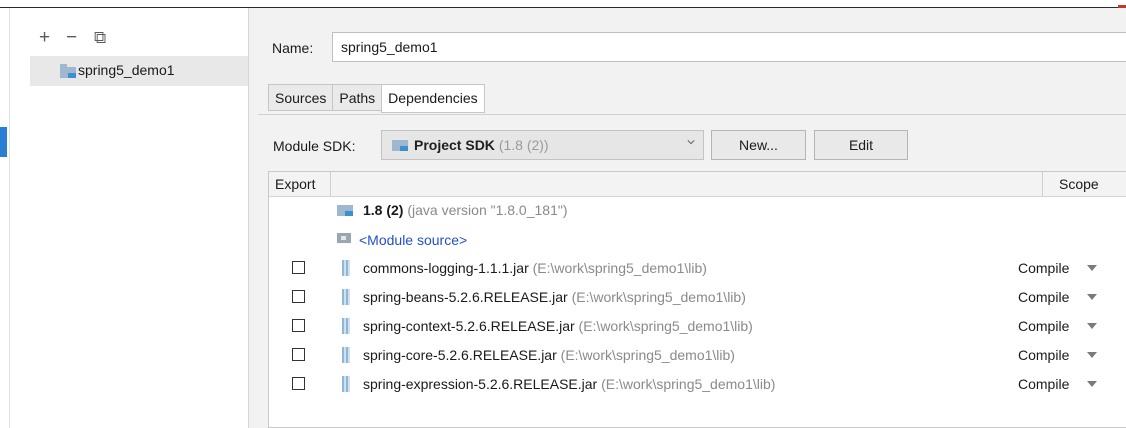 This screenshot has width=1126, height=428. What do you see at coordinates (689, 241) in the screenshot?
I see `table-row-module-source: <Module source>` at bounding box center [689, 241].